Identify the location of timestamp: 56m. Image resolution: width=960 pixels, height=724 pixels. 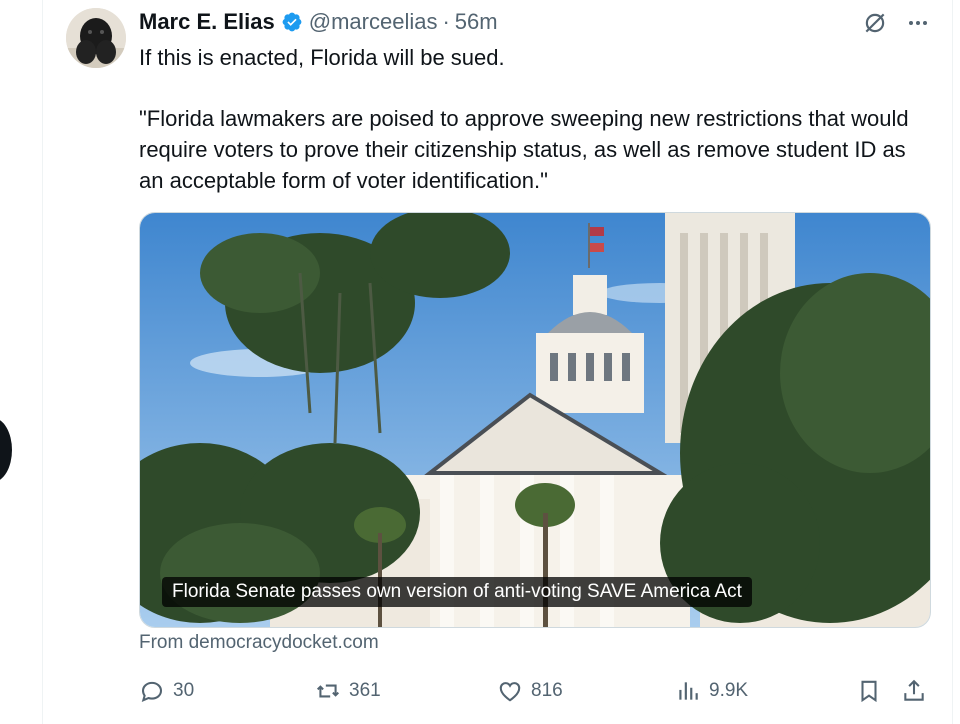
(476, 22).